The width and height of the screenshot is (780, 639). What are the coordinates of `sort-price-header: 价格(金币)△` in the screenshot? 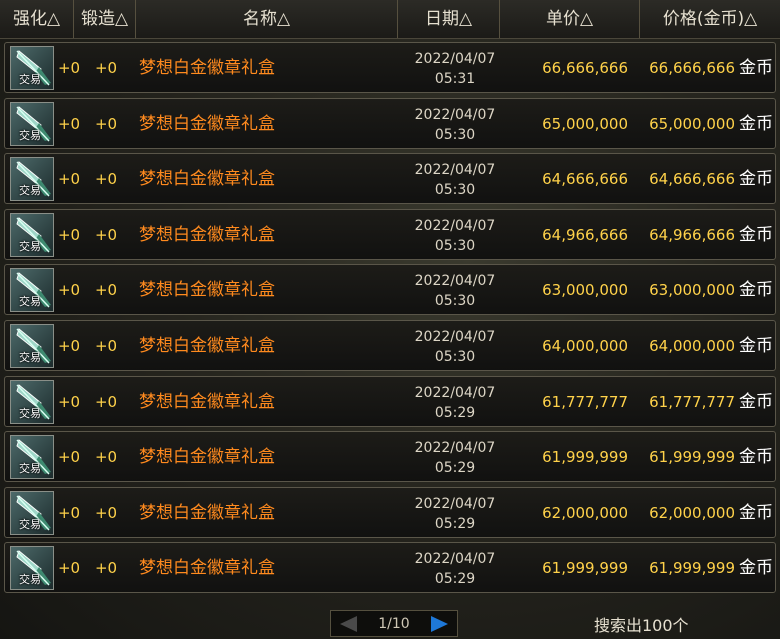 It's located at (710, 19).